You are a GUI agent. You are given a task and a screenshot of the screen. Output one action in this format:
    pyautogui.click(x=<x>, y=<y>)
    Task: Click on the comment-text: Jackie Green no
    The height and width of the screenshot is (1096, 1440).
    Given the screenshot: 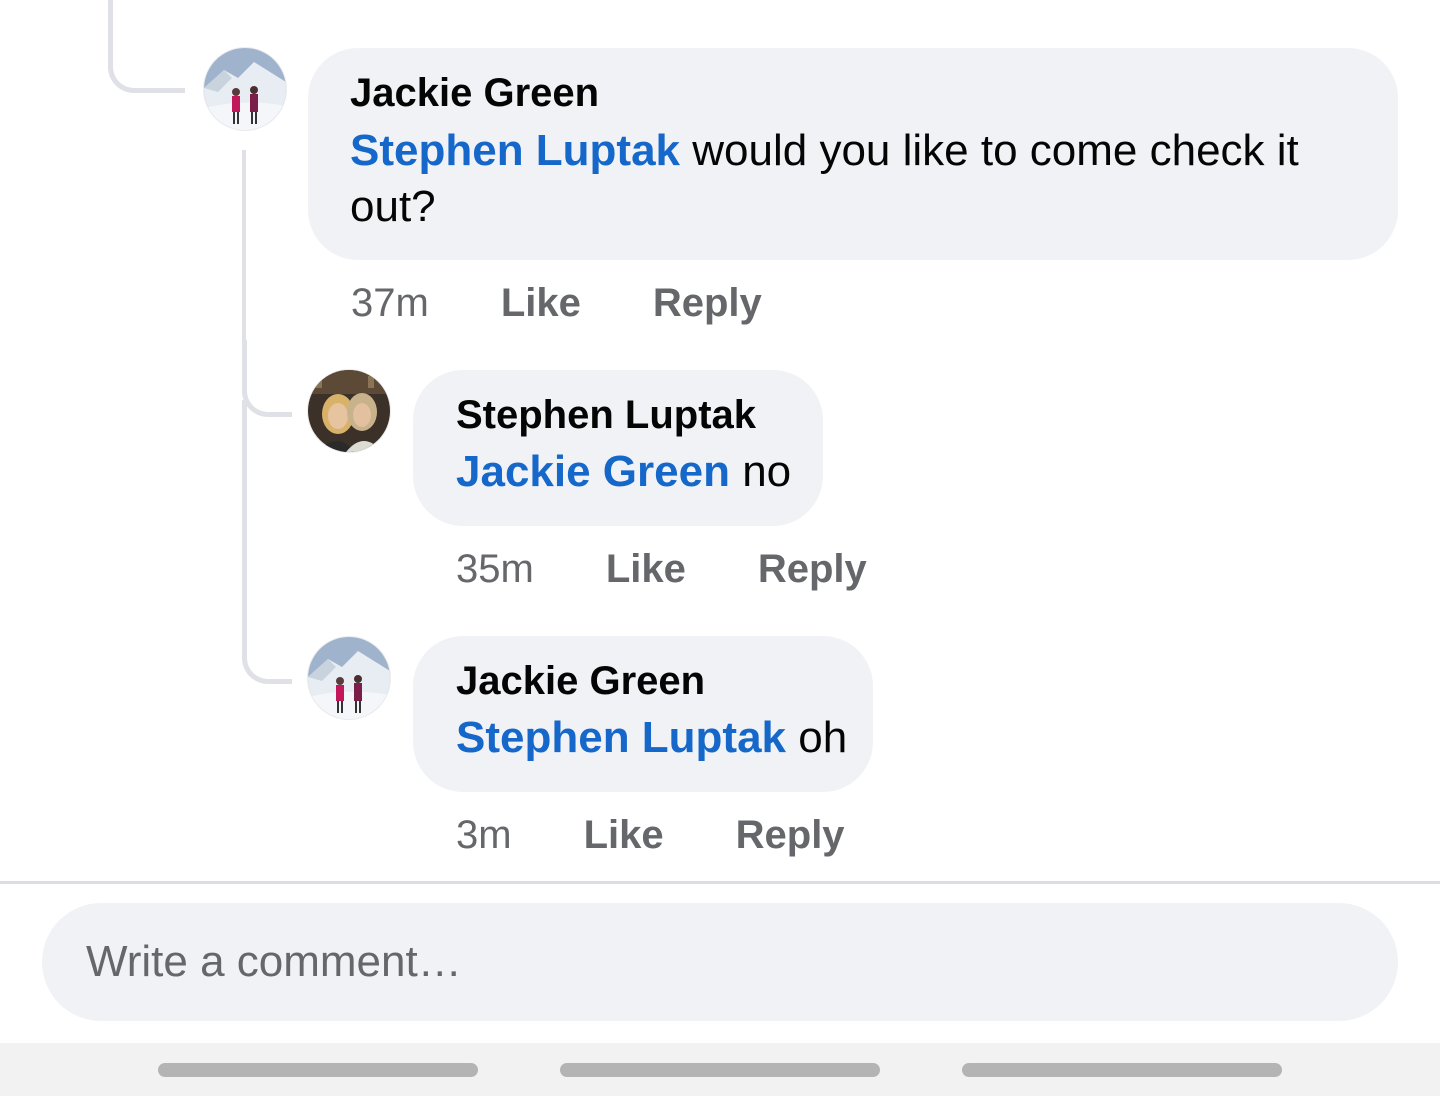 What is the action you would take?
    pyautogui.click(x=629, y=472)
    